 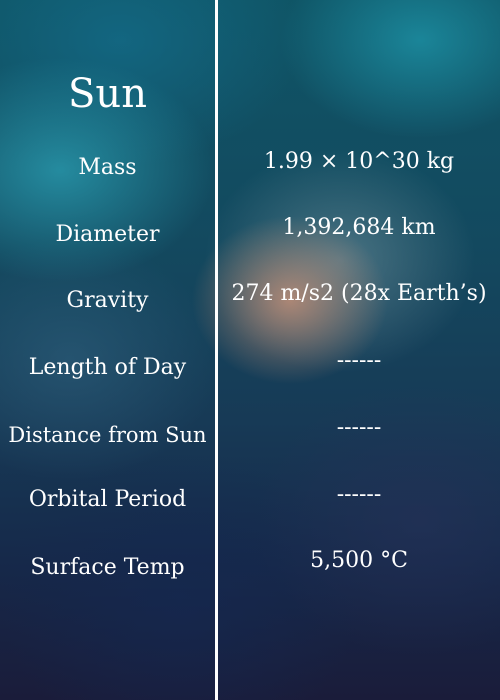 I want to click on length-of-day-value: ------, so click(x=359, y=360).